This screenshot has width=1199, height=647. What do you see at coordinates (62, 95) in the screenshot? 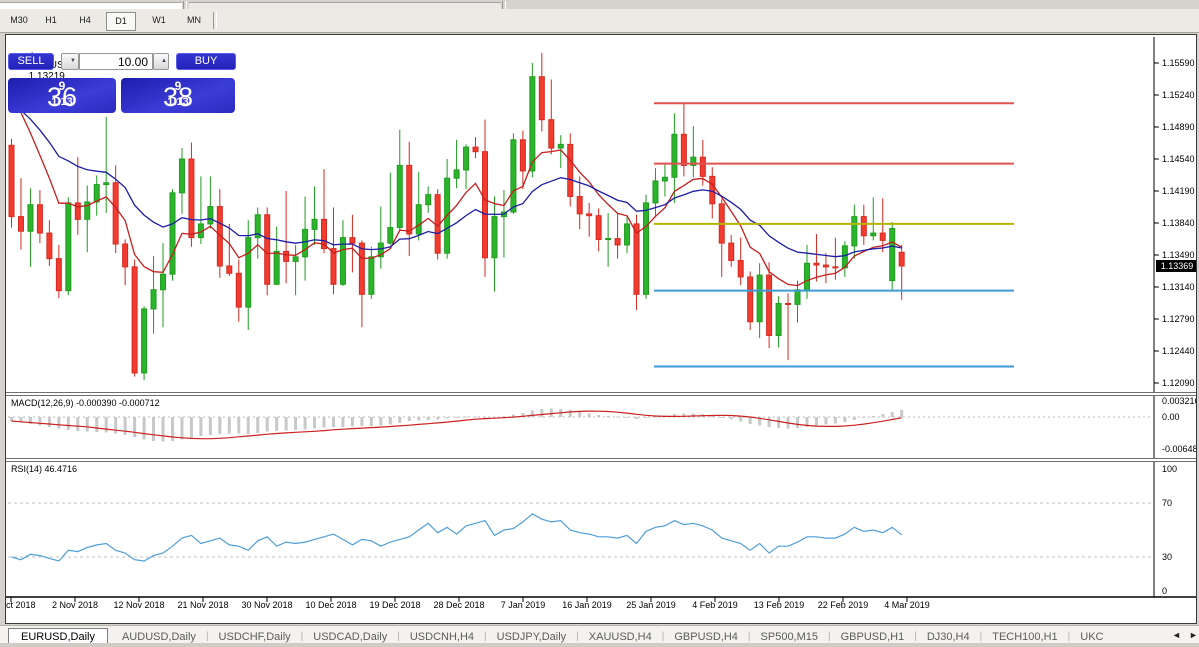
I see `sell-price-panel: 1.13 36 9` at bounding box center [62, 95].